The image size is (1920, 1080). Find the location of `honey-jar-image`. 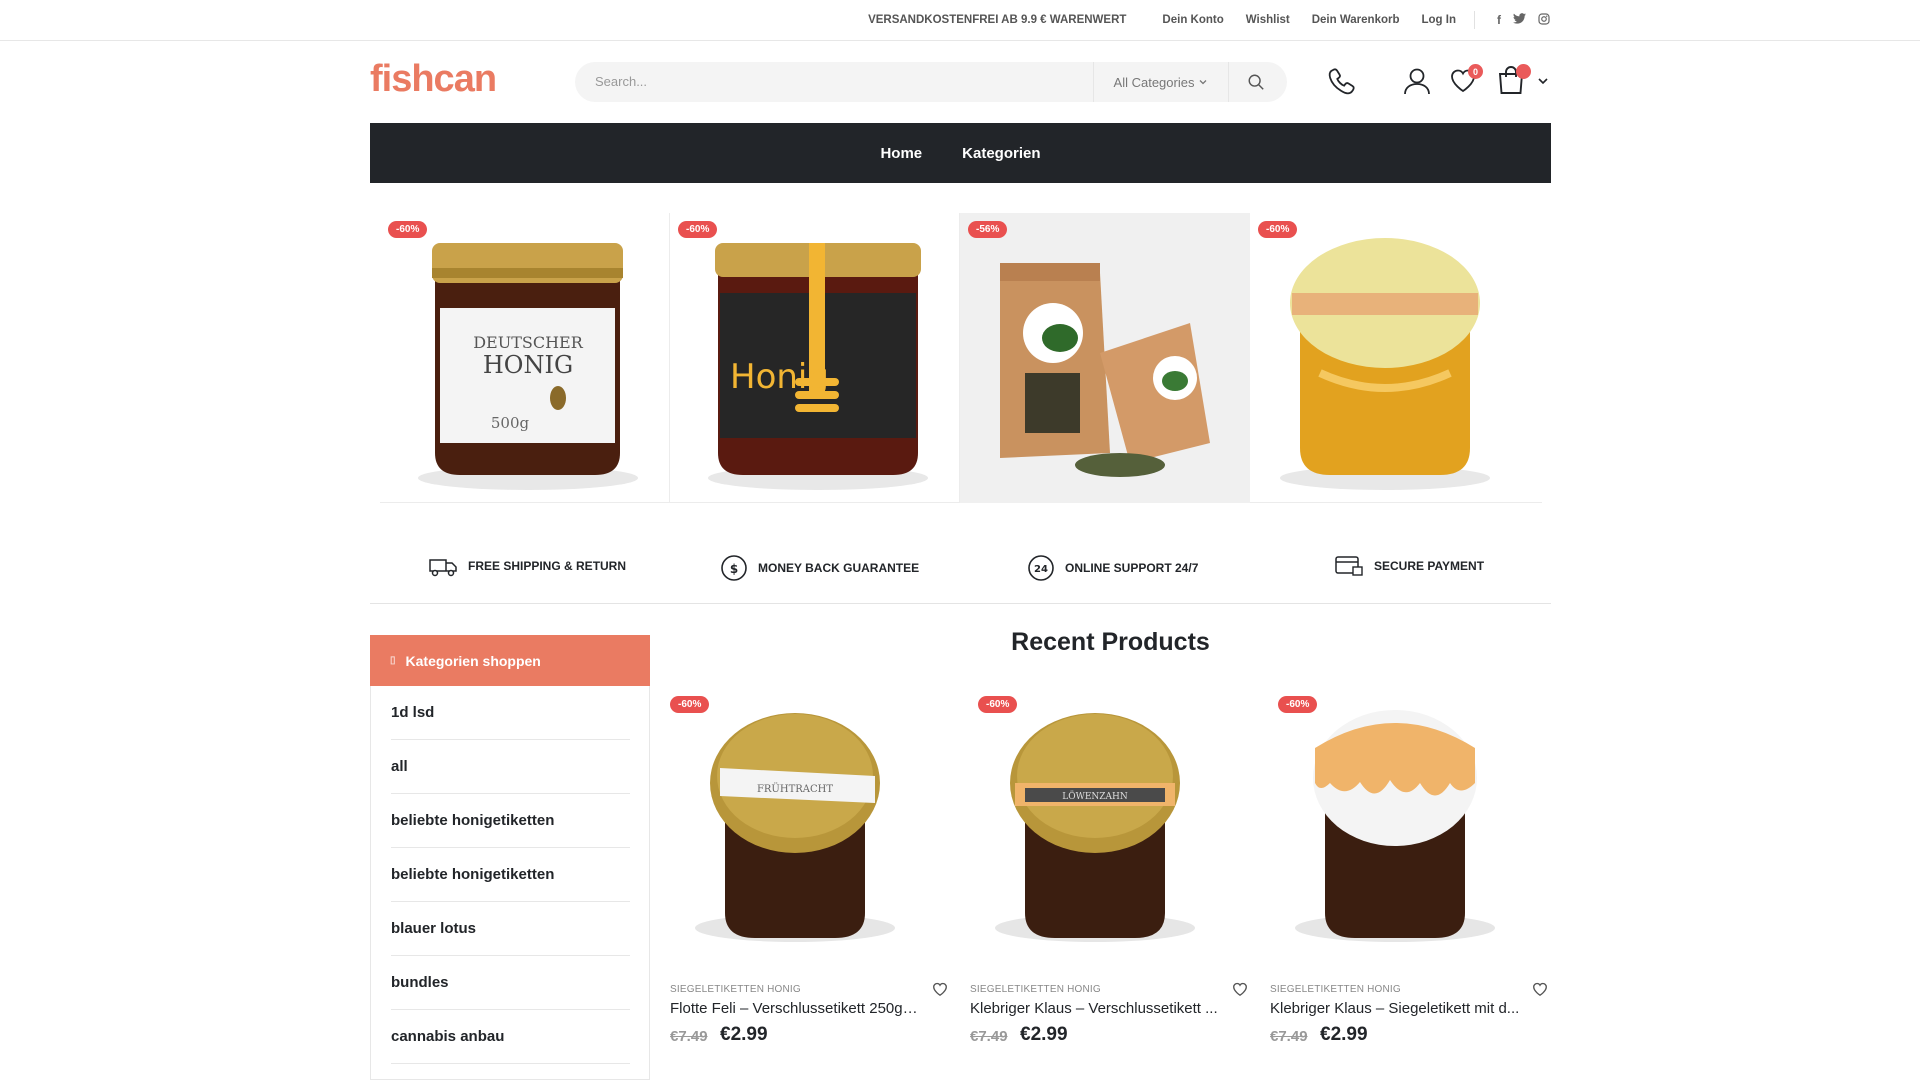

honey-jar-image is located at coordinates (1385, 364).